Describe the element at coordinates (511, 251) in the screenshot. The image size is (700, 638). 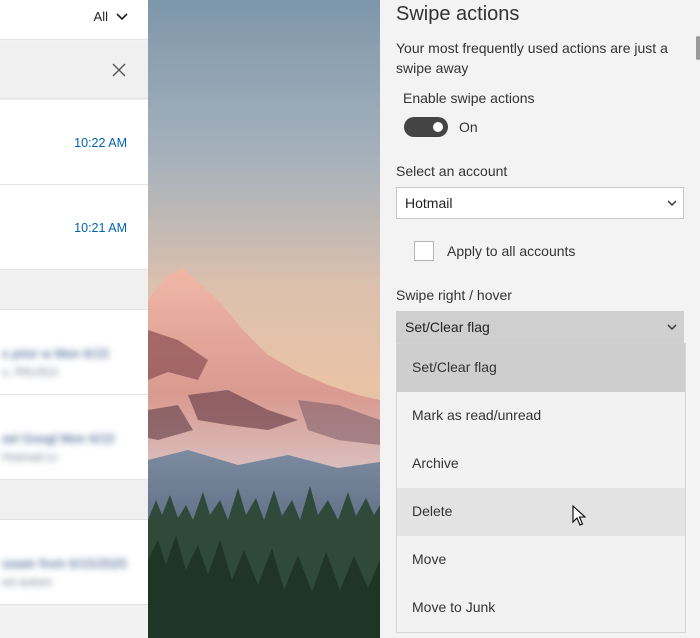
I see `apply-all-label: Apply to all accounts` at that location.